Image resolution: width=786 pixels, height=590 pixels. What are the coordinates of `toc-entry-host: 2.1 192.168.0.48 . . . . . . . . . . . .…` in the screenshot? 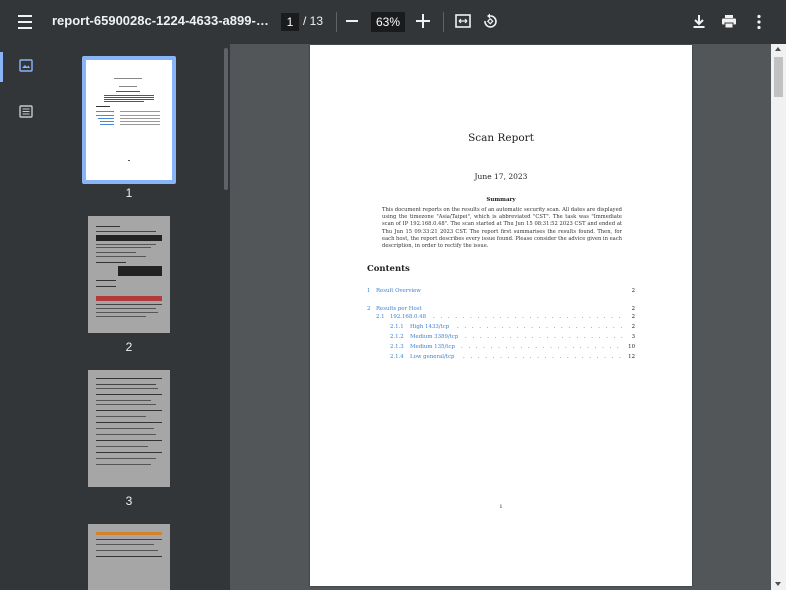 It's located at (501, 318).